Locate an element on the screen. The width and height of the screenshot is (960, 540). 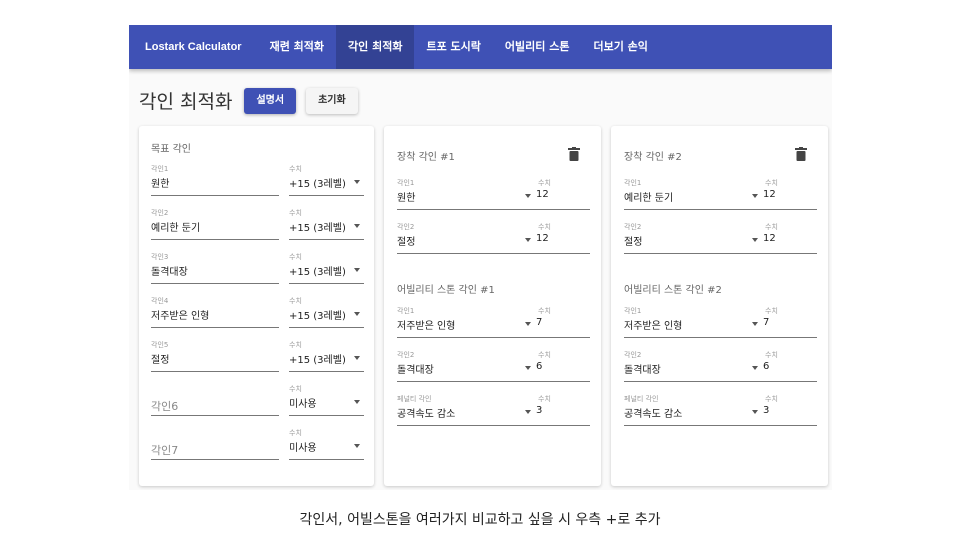
engraving-placeholder: 각인6 is located at coordinates (165, 406).